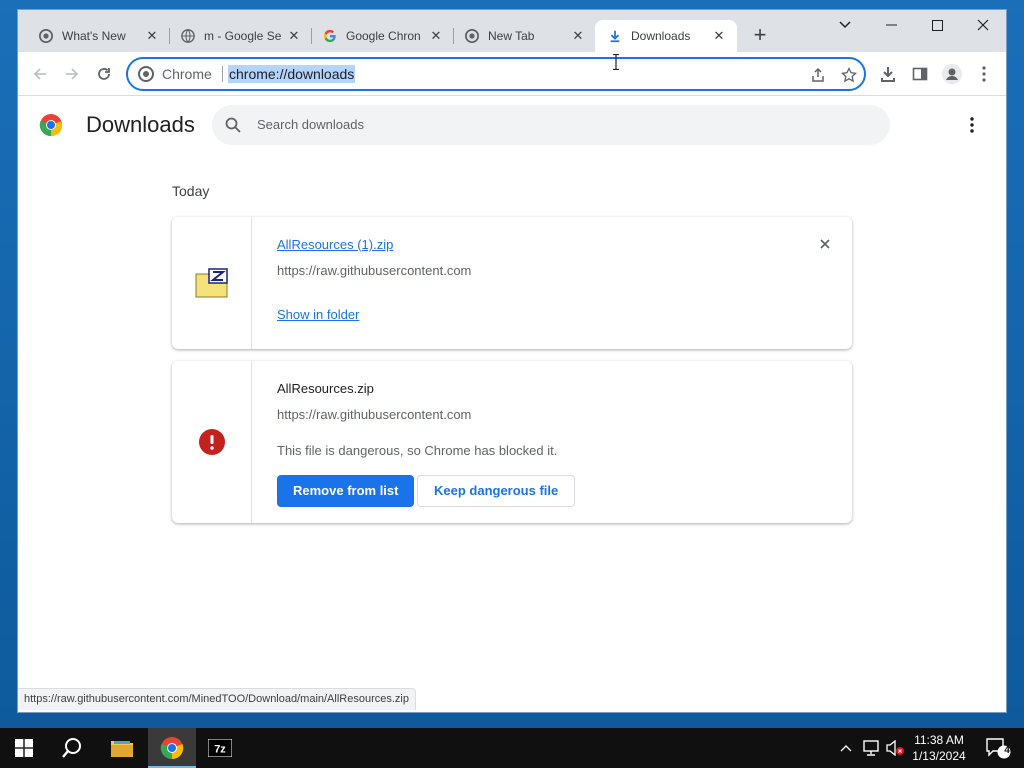 The width and height of the screenshot is (1024, 768). I want to click on downloads-more-actions-button, so click(972, 125).